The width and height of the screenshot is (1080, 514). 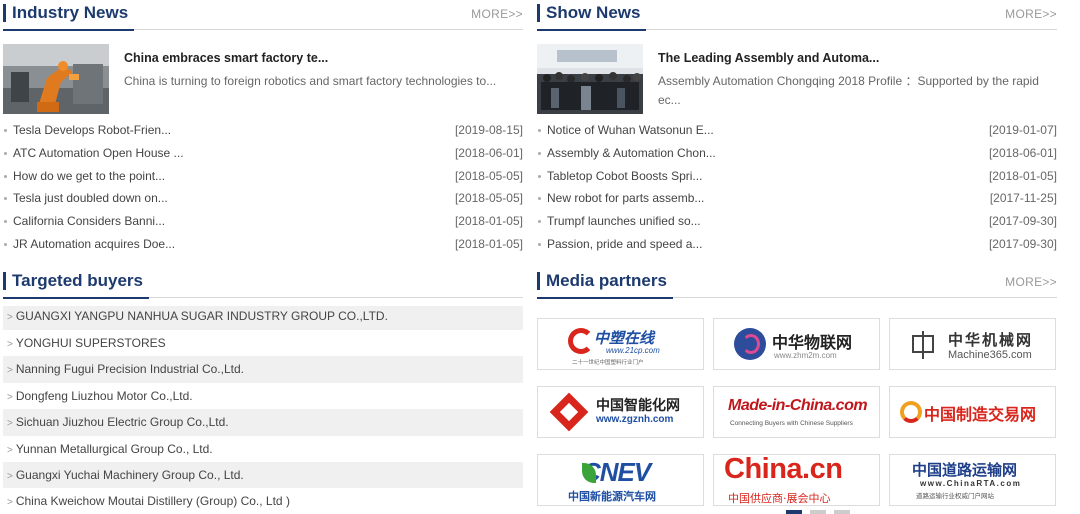 What do you see at coordinates (972, 480) in the screenshot?
I see `partner-logo-chinarta: 中国道路运输网 www.ChinaRTA.com 道路运输行业权威门户网站` at bounding box center [972, 480].